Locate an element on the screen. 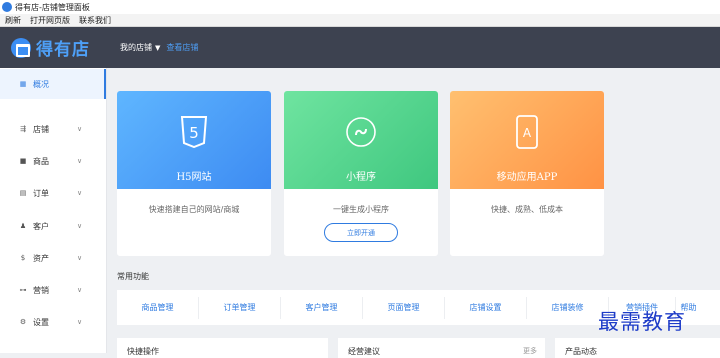 Image resolution: width=720 pixels, height=358 pixels. sidebar-item-label: 营销 is located at coordinates (41, 290).